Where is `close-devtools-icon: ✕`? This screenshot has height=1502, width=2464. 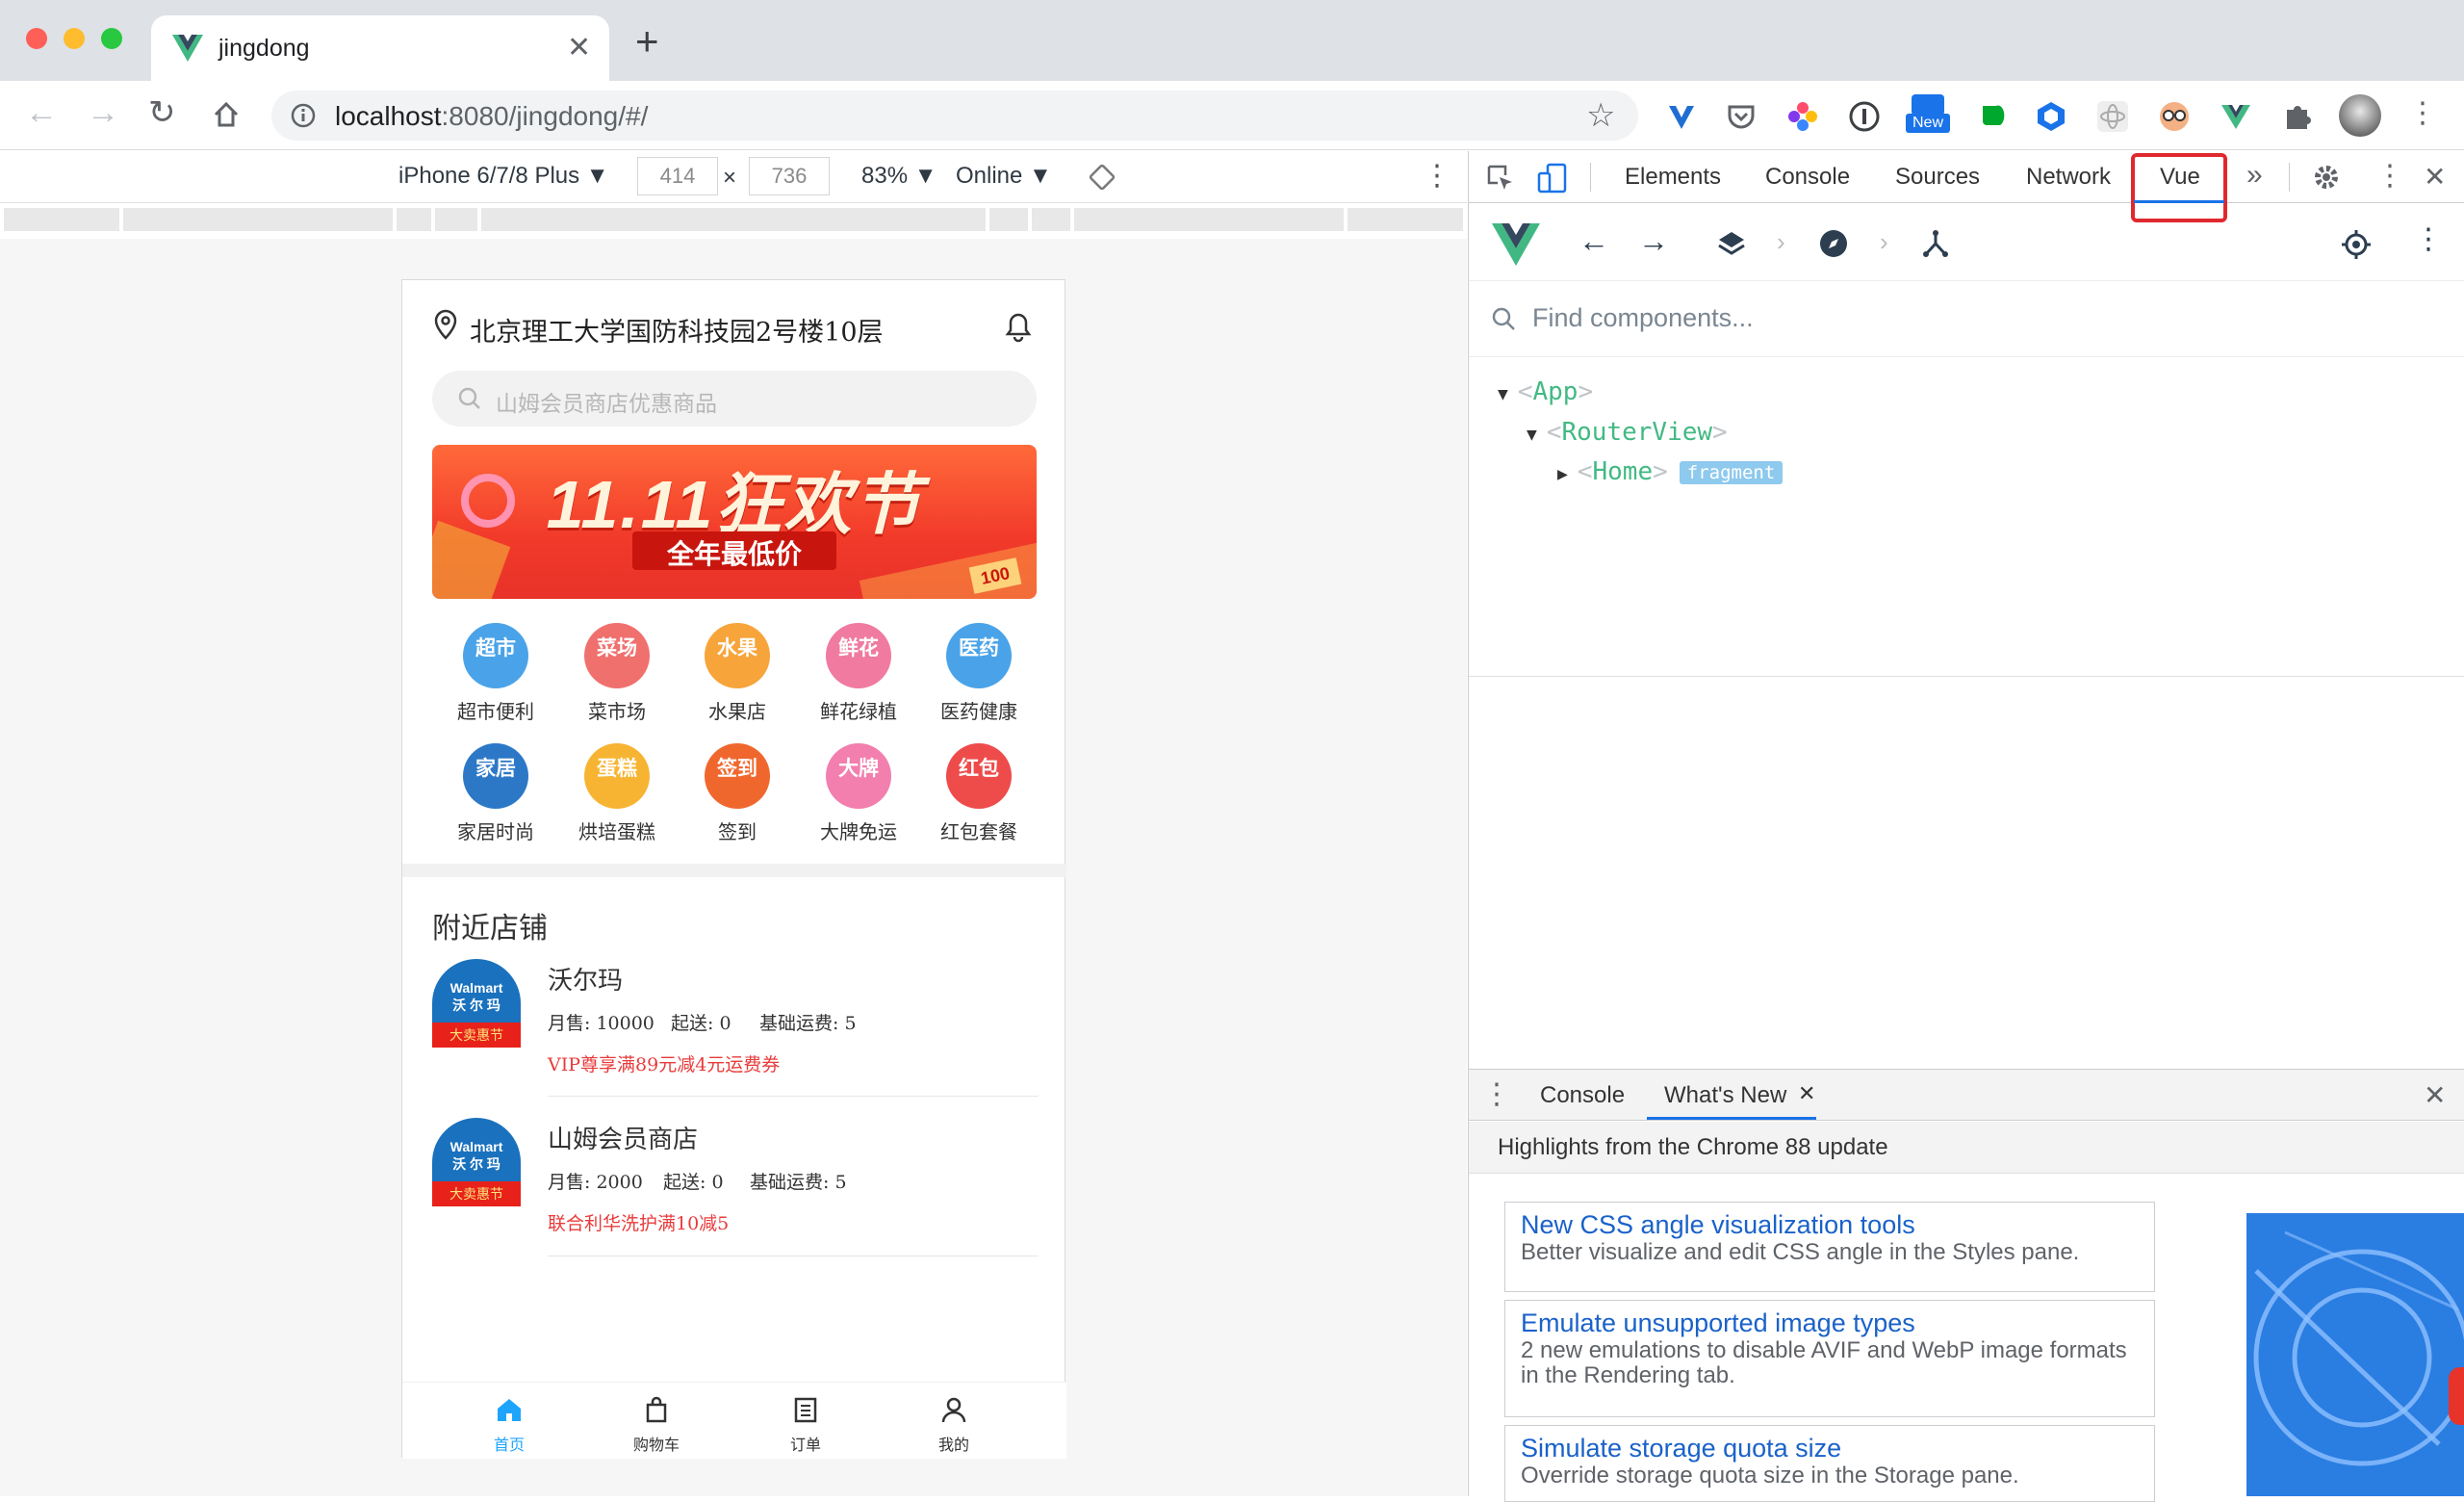 close-devtools-icon: ✕ is located at coordinates (2435, 177).